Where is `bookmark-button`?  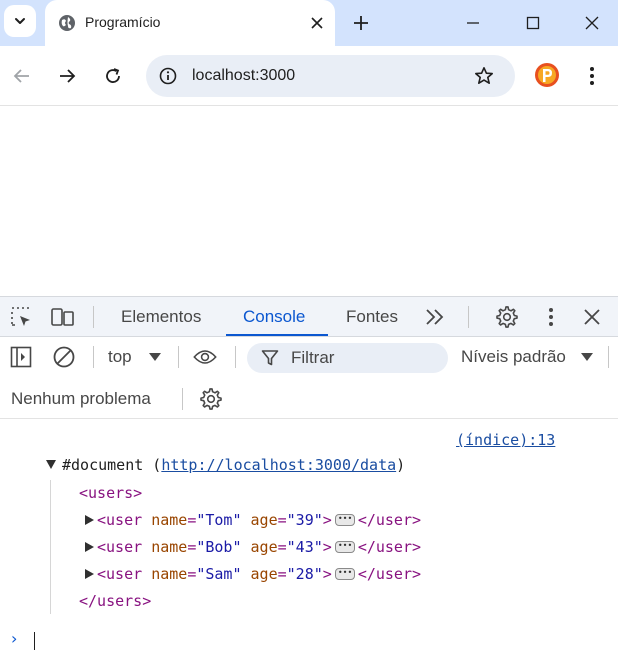 bookmark-button is located at coordinates (484, 76).